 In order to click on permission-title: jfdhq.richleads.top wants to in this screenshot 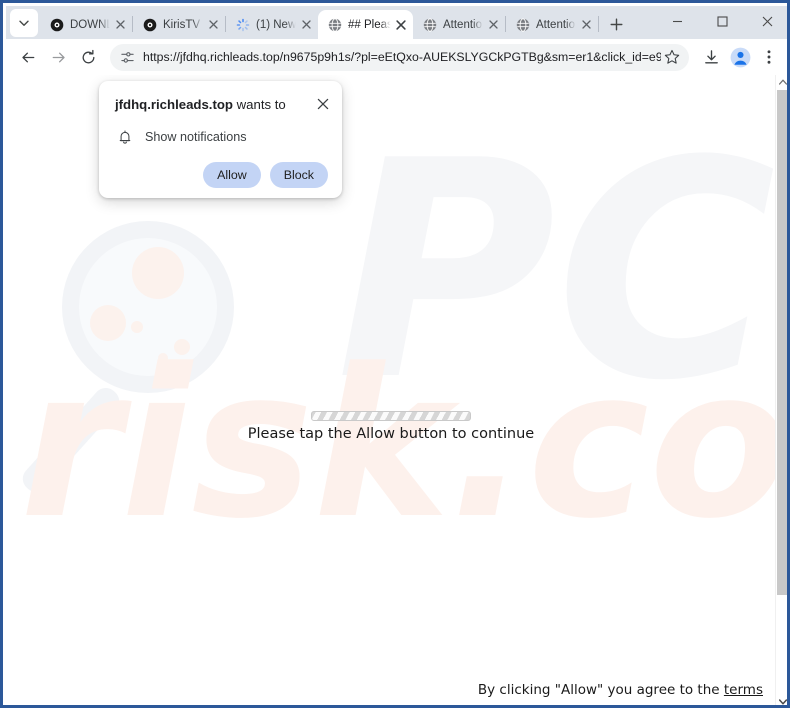, I will do `click(214, 104)`.